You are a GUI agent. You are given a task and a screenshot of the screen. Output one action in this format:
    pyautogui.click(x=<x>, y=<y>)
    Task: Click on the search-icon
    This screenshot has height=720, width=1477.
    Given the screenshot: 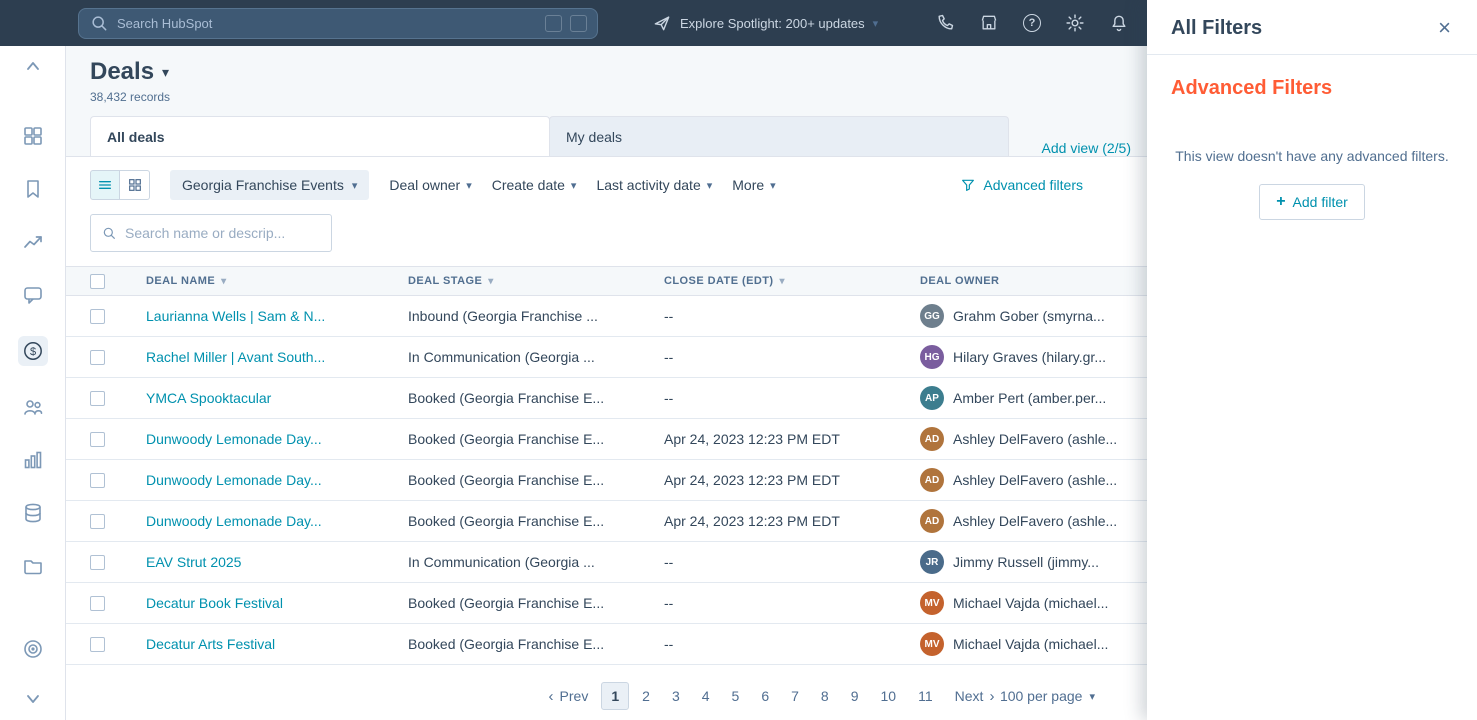 What is the action you would take?
    pyautogui.click(x=109, y=233)
    